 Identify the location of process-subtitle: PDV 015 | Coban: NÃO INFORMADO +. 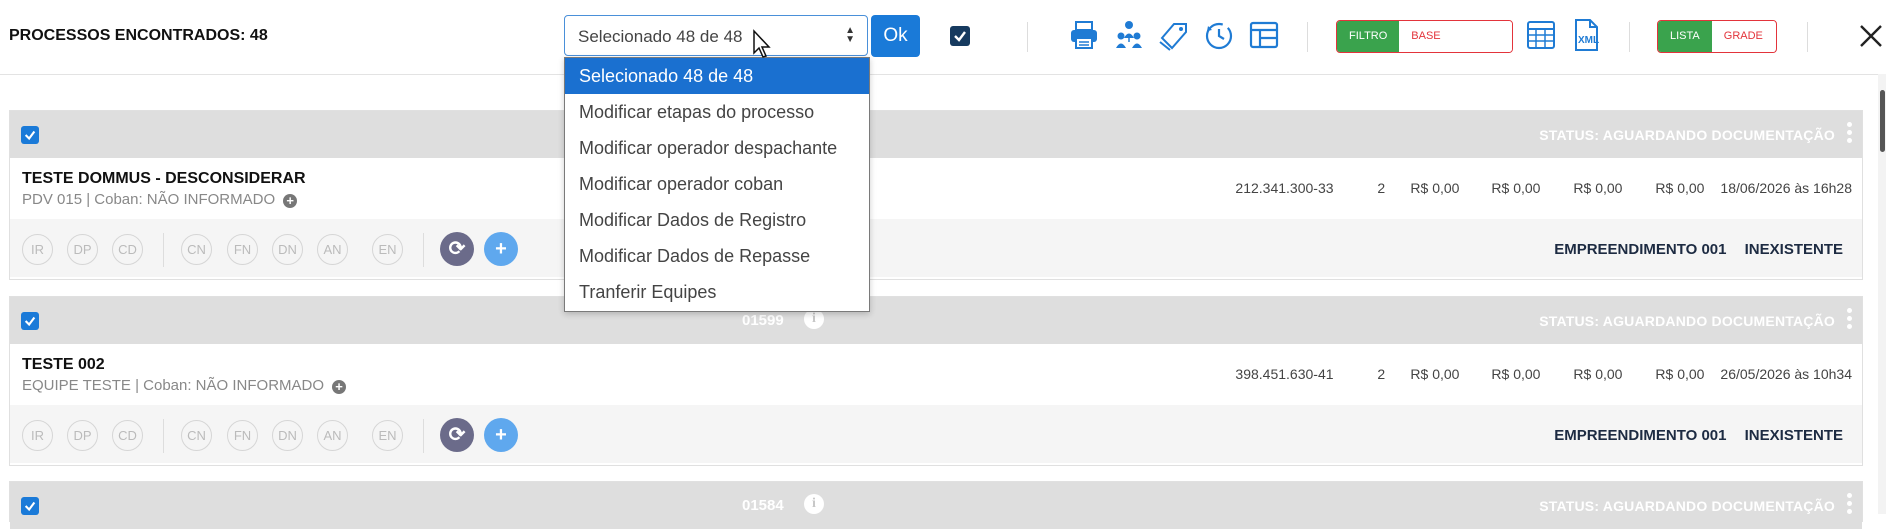
(160, 199).